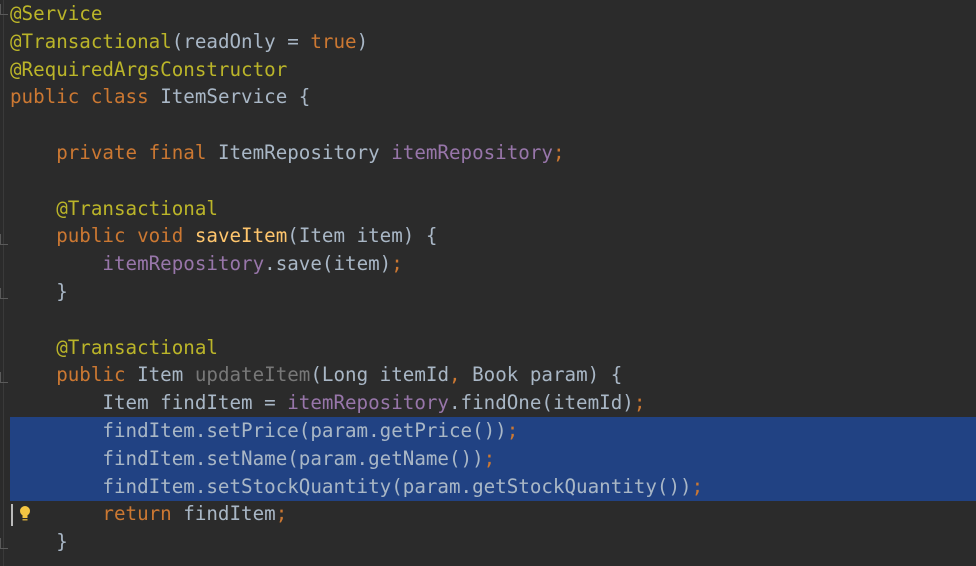 This screenshot has height=566, width=976. I want to click on code-token: ), so click(362, 41).